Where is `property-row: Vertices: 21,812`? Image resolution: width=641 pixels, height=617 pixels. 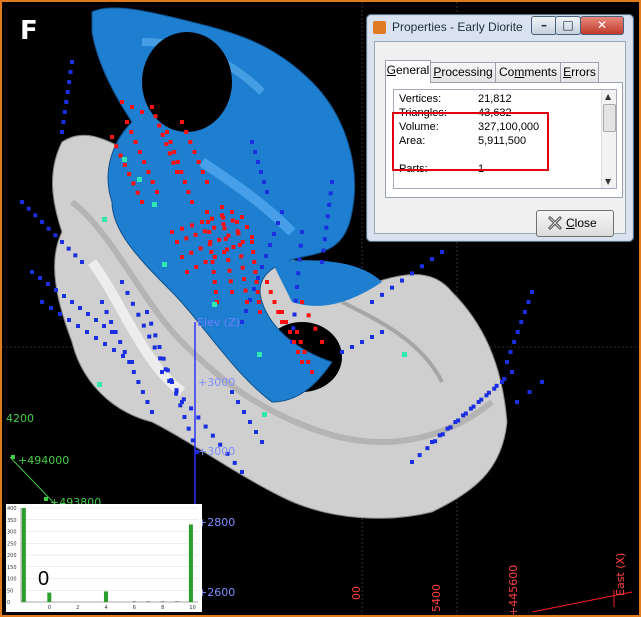
property-row: Vertices: 21,812 is located at coordinates (455, 99).